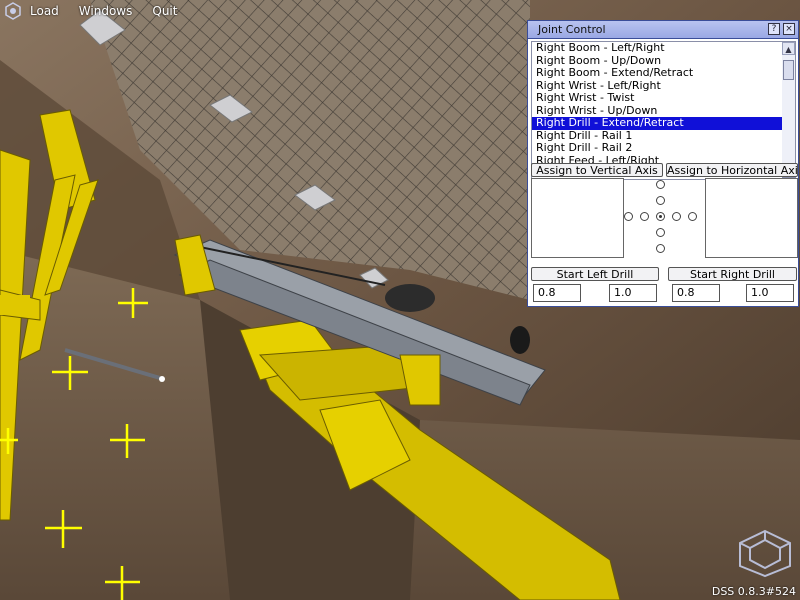 Image resolution: width=800 pixels, height=600 pixels. I want to click on left-drill-value-1-input: 0.8, so click(557, 293).